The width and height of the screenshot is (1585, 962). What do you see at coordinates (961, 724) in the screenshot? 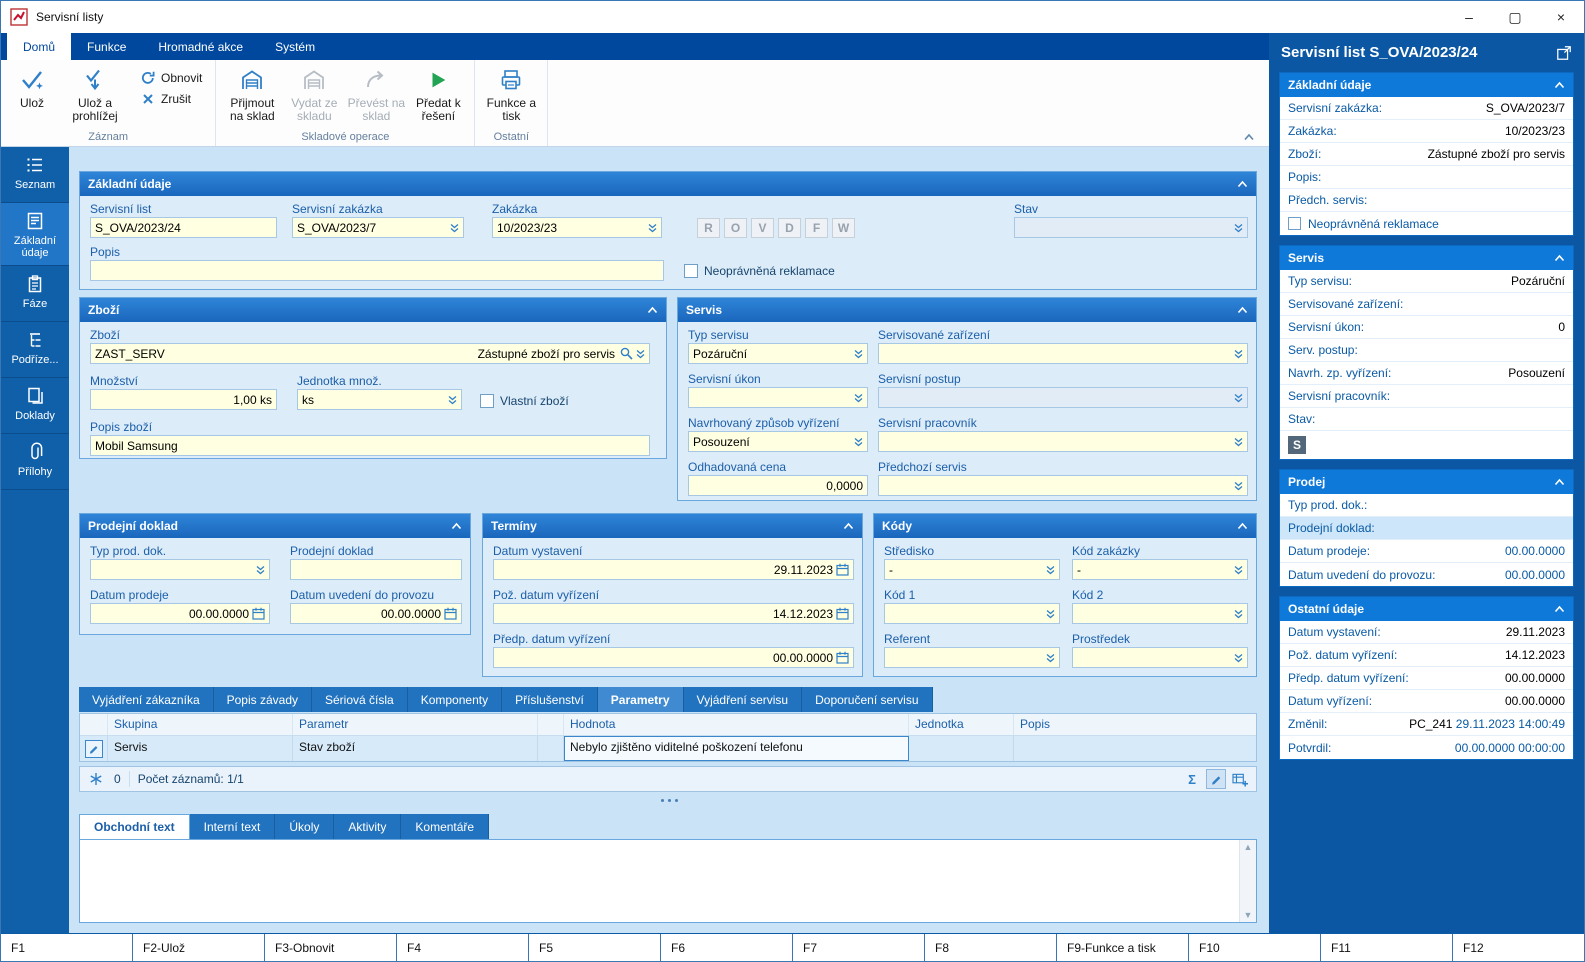
I see `column-header: Jednotka` at bounding box center [961, 724].